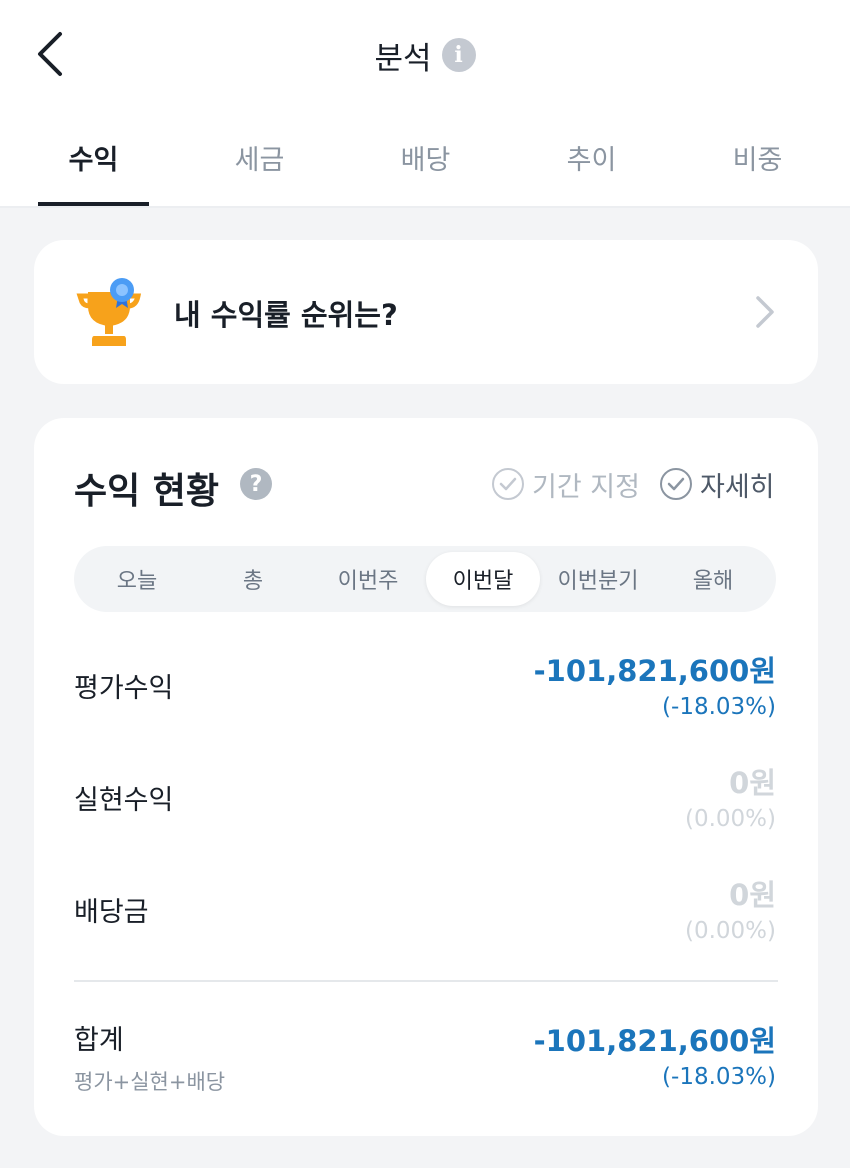 The width and height of the screenshot is (850, 1168). I want to click on row-percent-valuation: (-18.03%), so click(719, 707).